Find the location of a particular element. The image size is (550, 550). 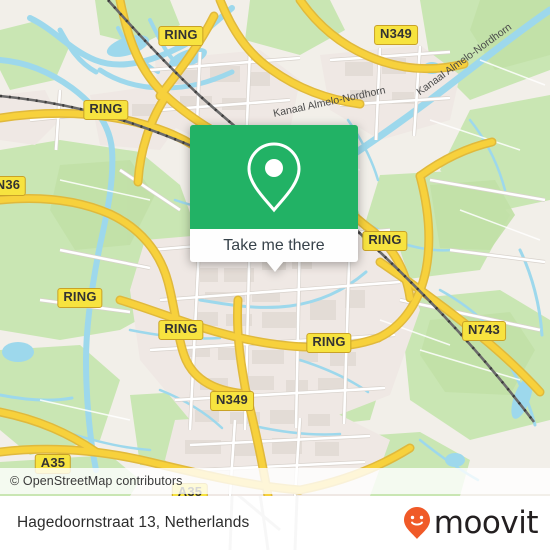

road-shield-n743: N743 is located at coordinates (484, 331).